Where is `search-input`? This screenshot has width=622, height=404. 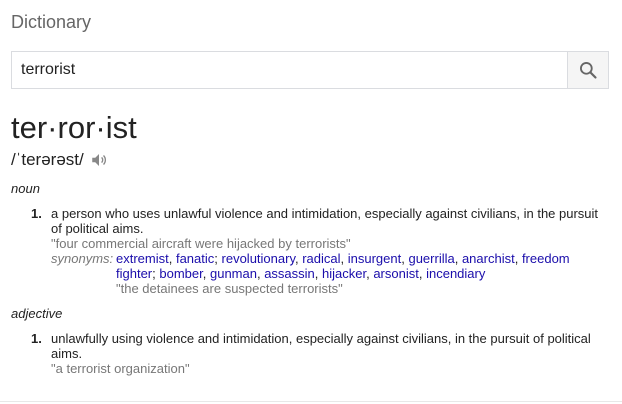 search-input is located at coordinates (289, 70).